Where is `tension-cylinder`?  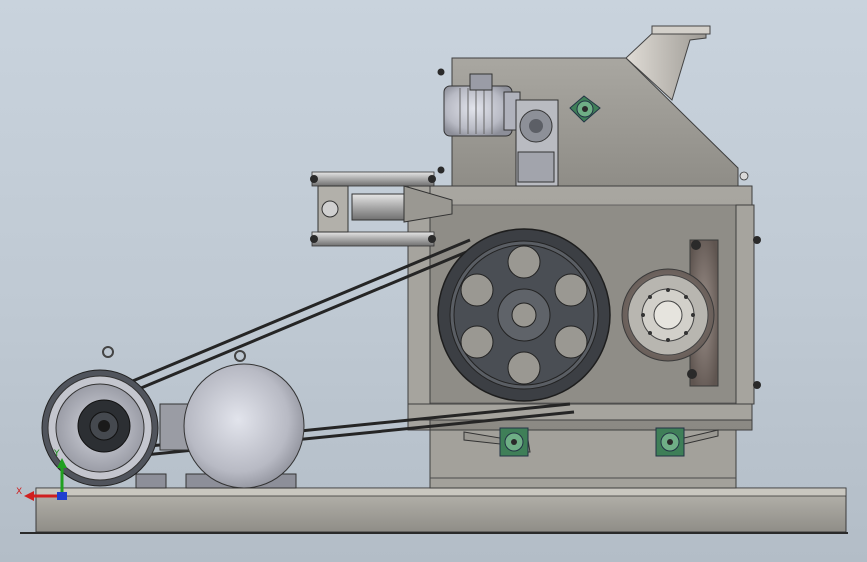 tension-cylinder is located at coordinates (381, 209).